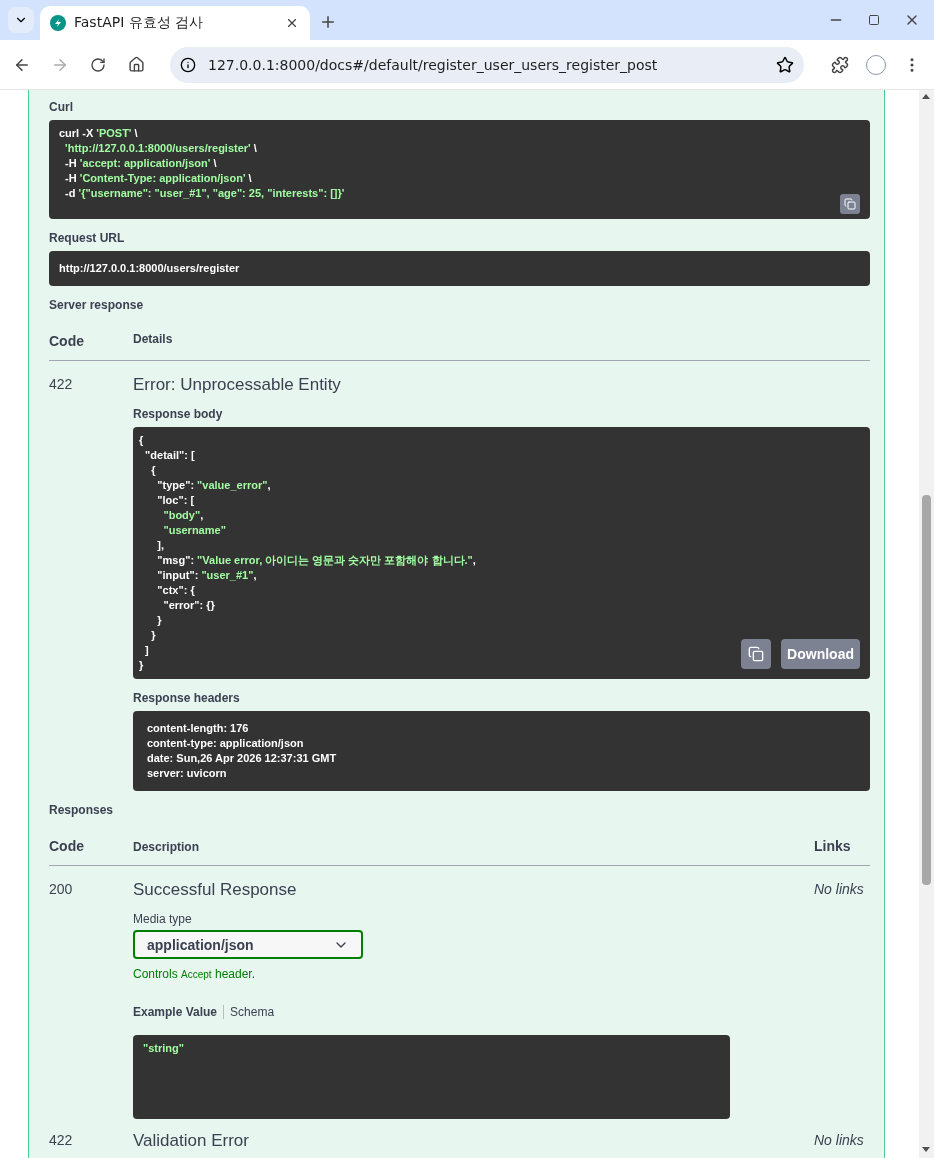  I want to click on tab-title: FastAPI 유효성 검사, so click(139, 23).